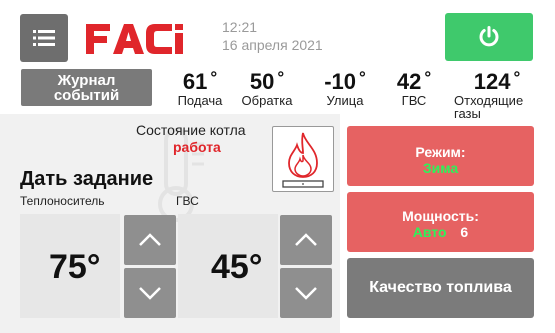  I want to click on date-text: 16 апреля 2021, so click(272, 45).